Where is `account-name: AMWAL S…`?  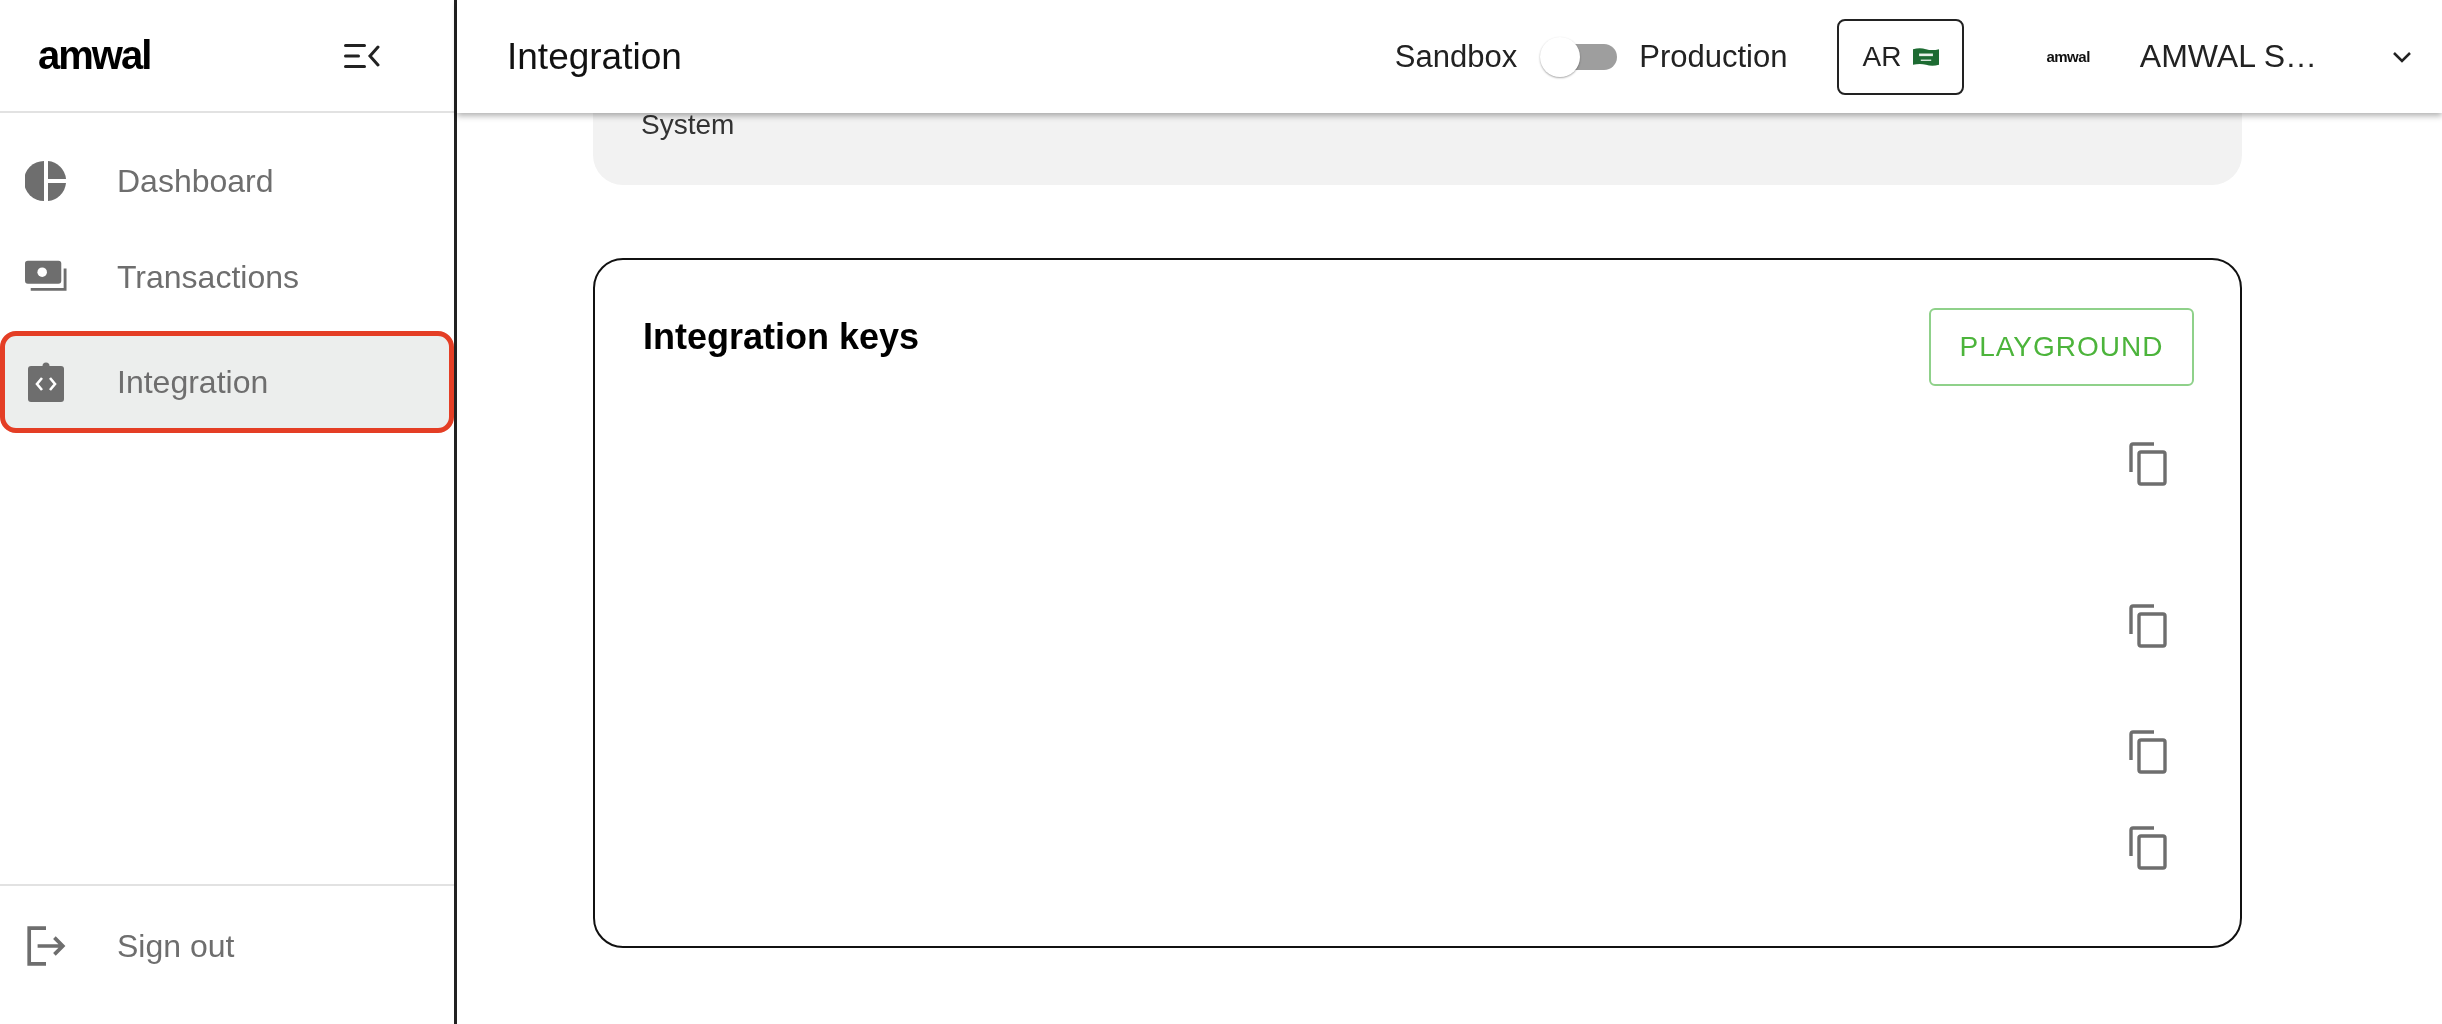 account-name: AMWAL S… is located at coordinates (2228, 56).